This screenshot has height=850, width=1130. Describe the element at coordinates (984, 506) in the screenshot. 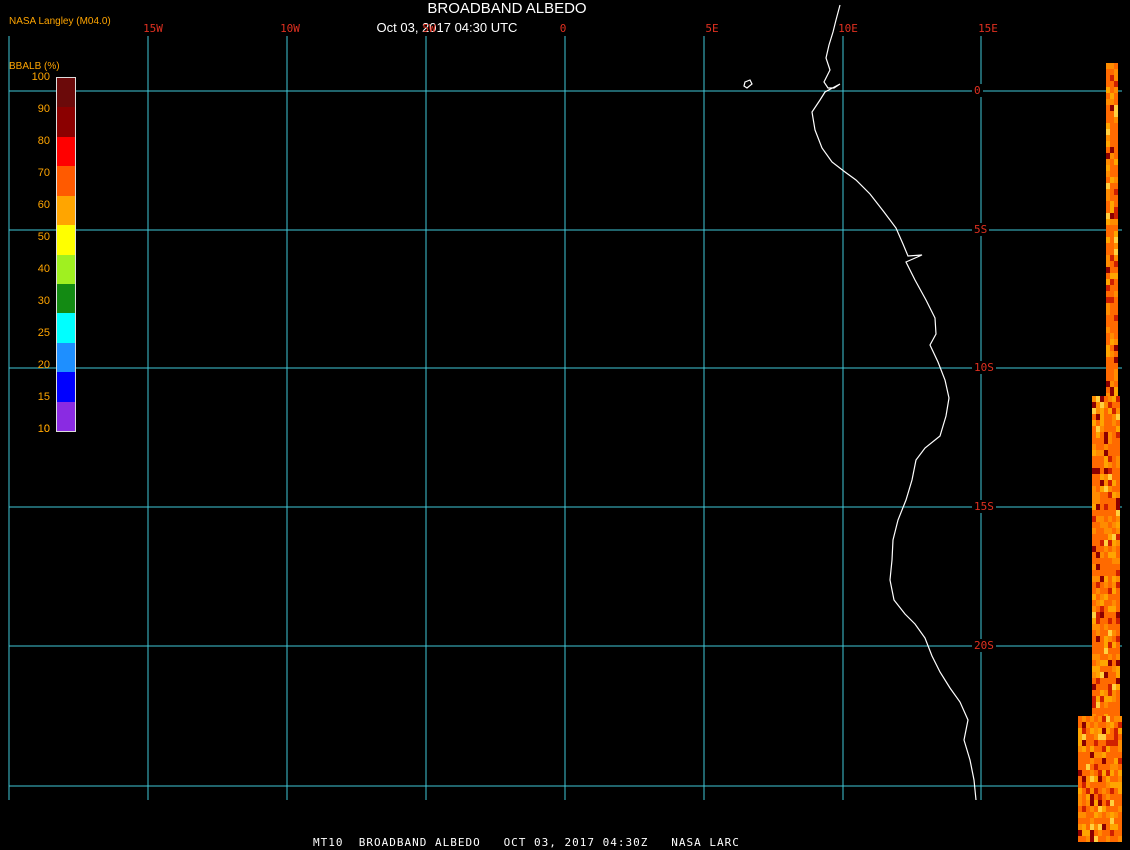

I see `lat-label: 15S` at that location.